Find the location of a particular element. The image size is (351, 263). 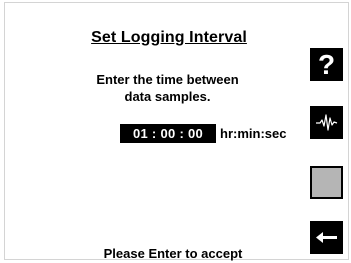

back-button is located at coordinates (326, 237).